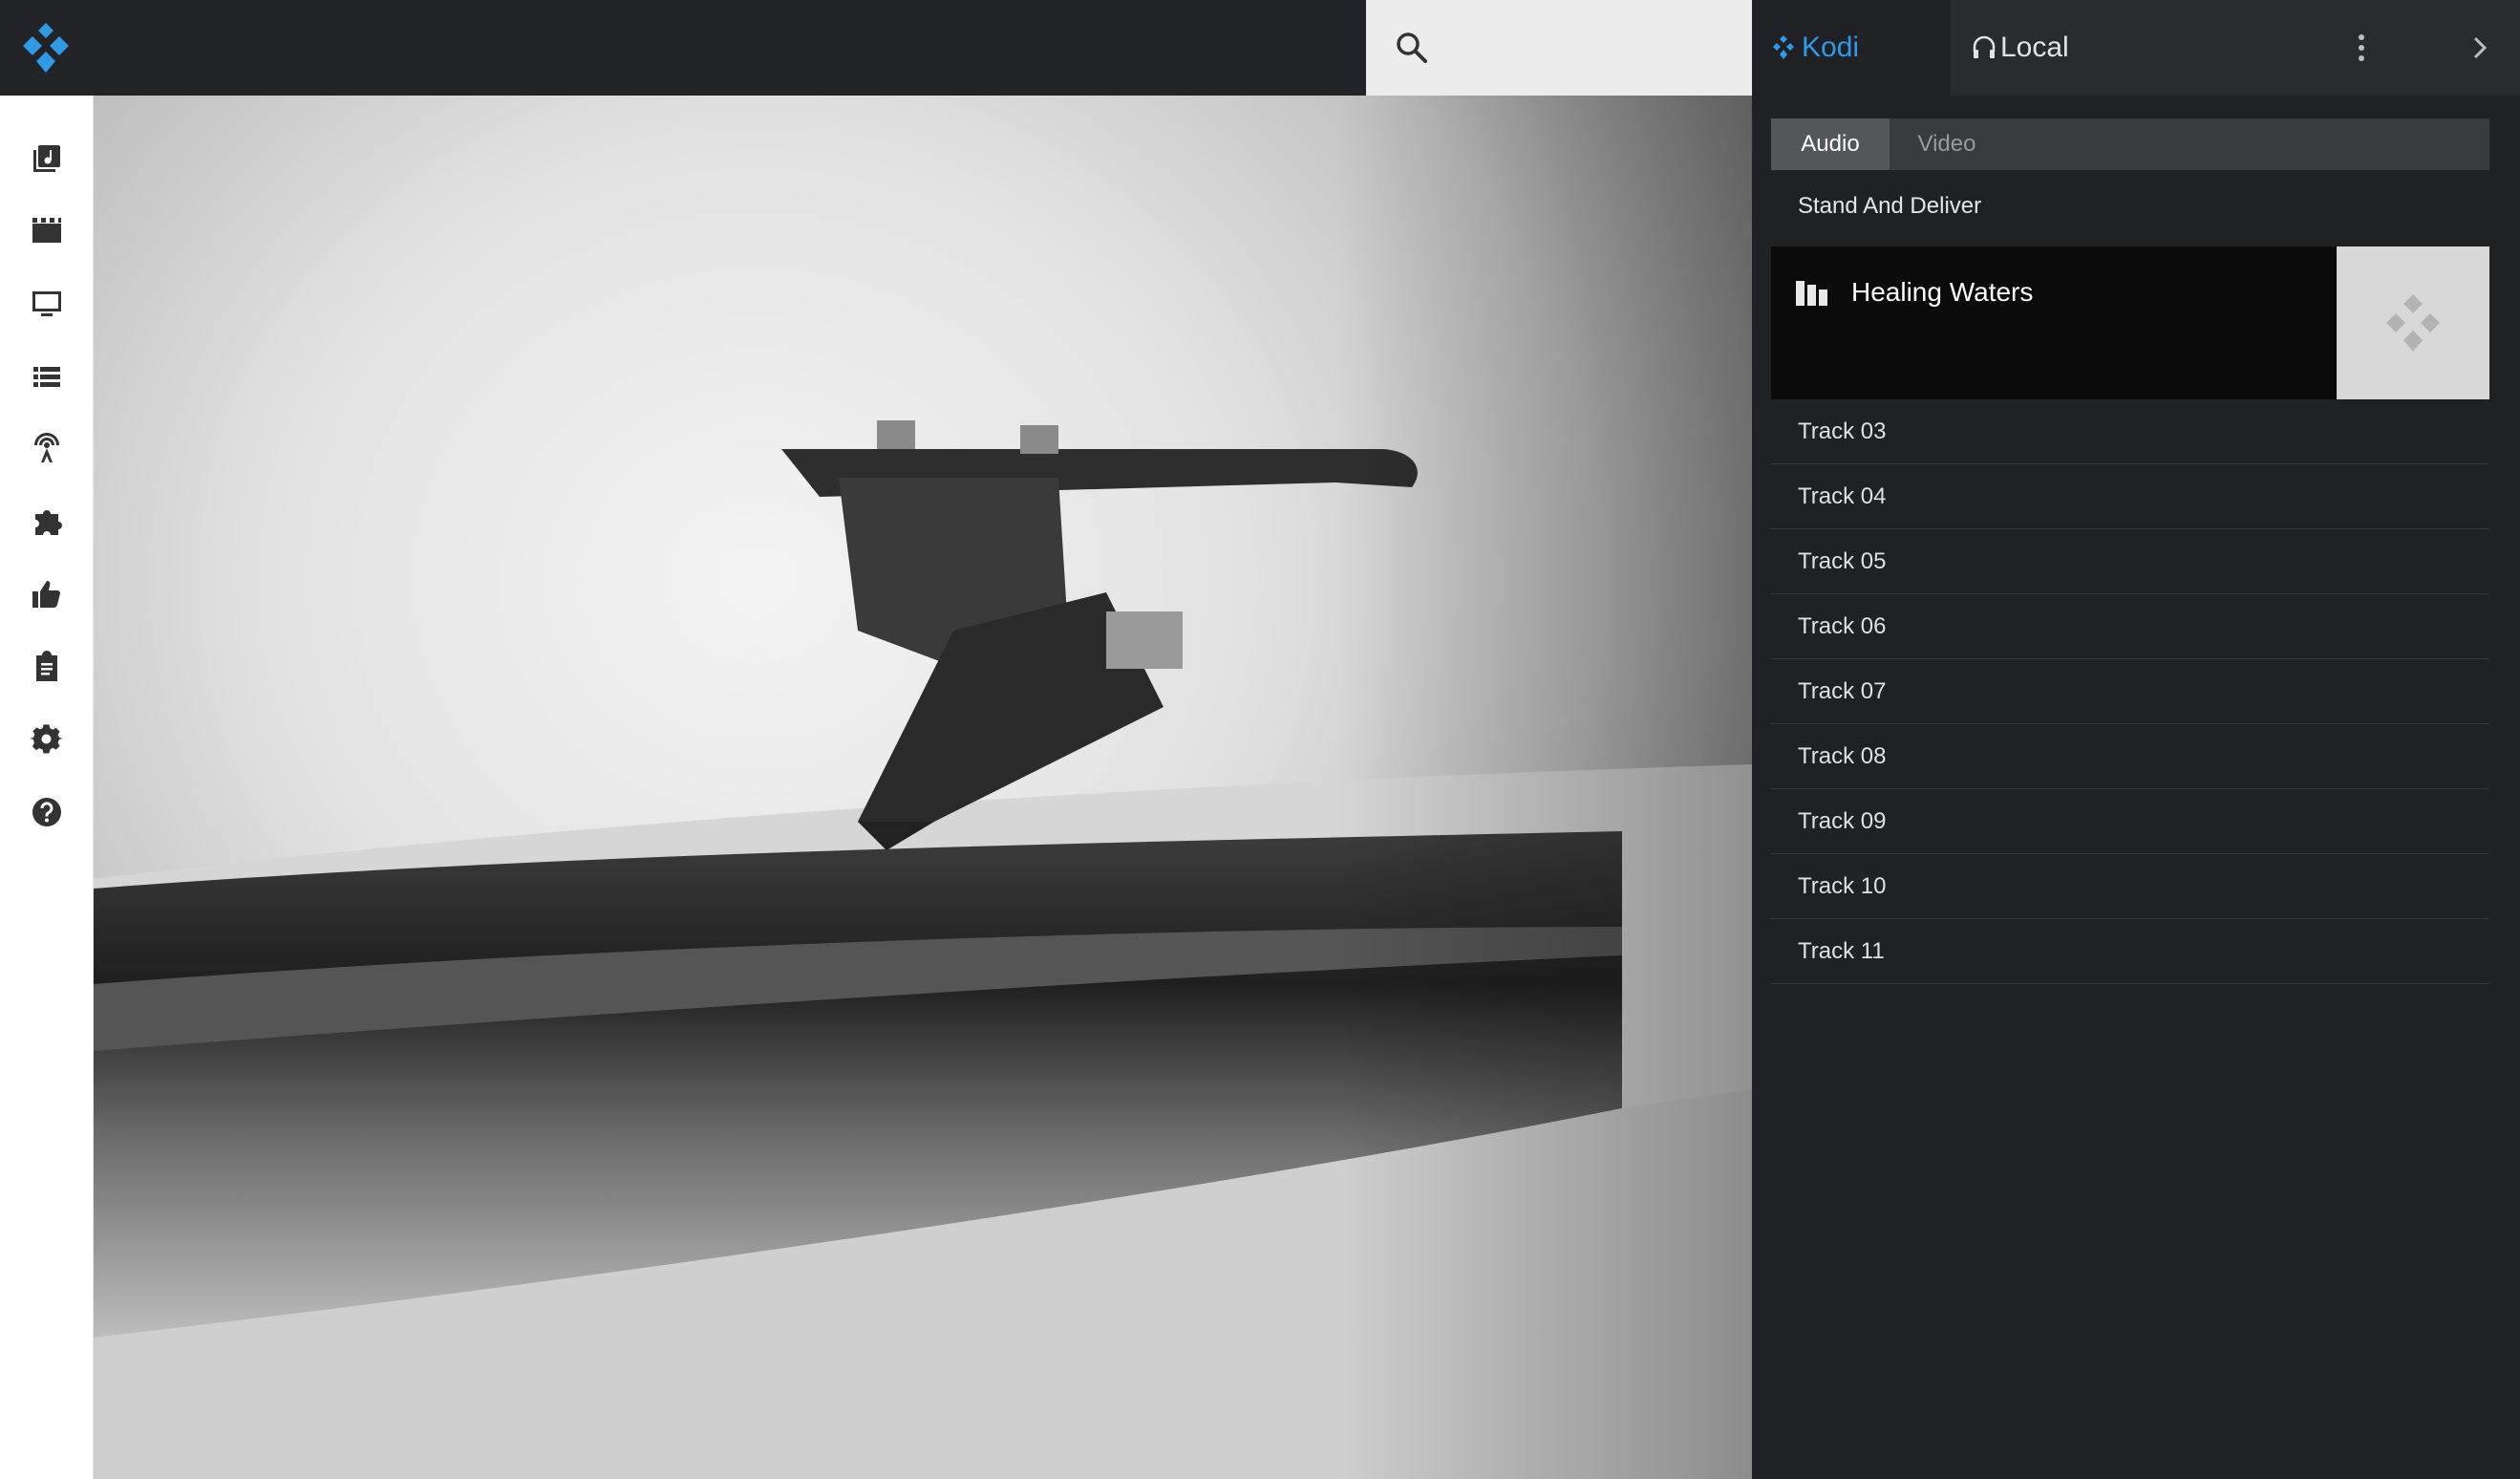 This screenshot has width=2520, height=1479. Describe the element at coordinates (2130, 887) in the screenshot. I see `track-row: Track 10` at that location.